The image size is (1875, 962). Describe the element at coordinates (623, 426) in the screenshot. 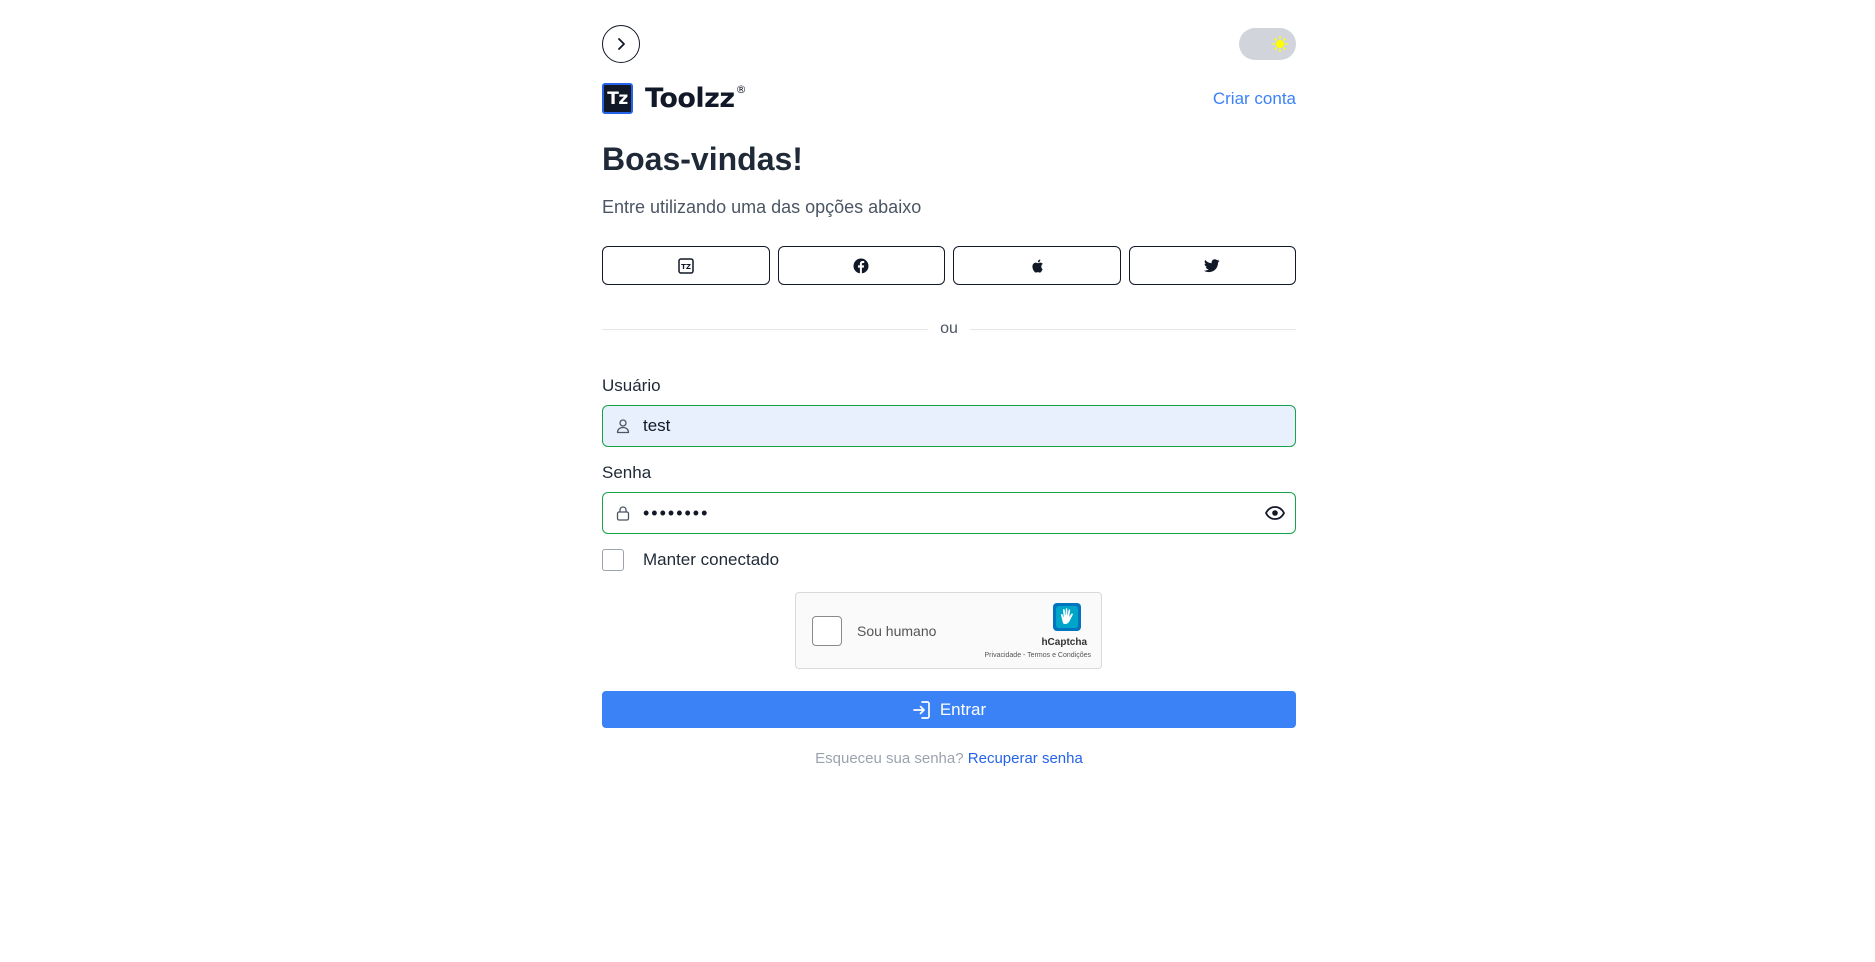

I see `user-icon` at that location.